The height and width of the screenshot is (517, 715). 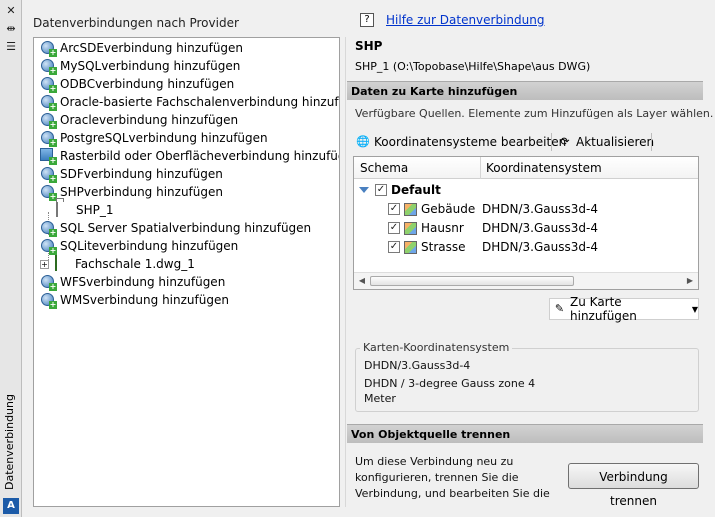 What do you see at coordinates (362, 281) in the screenshot?
I see `scroll-left-icon: ◀` at bounding box center [362, 281].